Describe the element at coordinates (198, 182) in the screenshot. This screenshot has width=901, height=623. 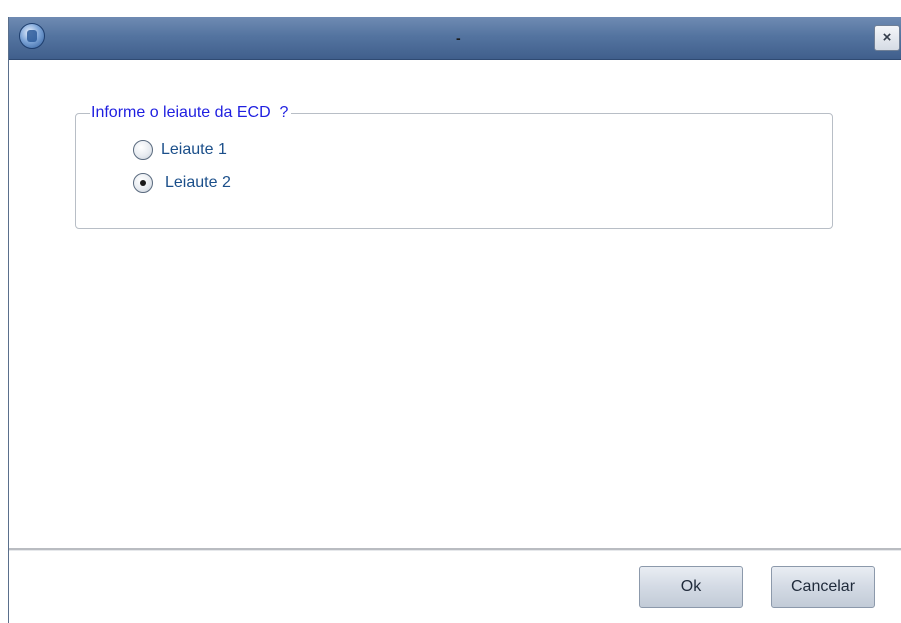
I see `radio-label: Leiaute 2` at that location.